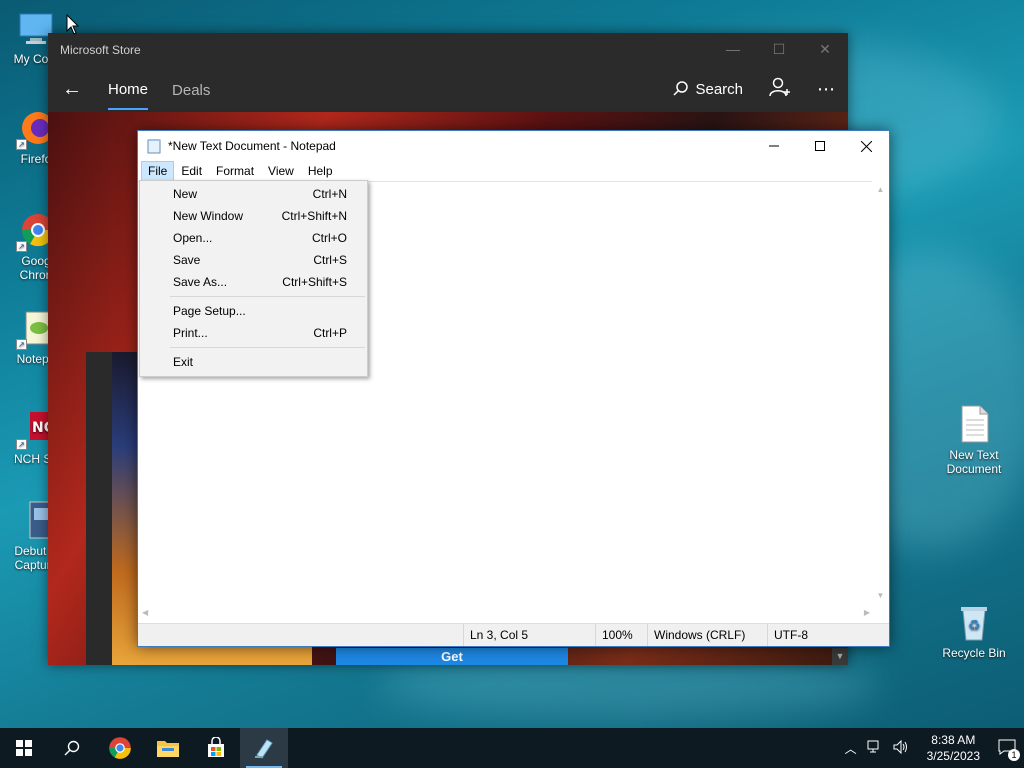  What do you see at coordinates (281, 171) in the screenshot?
I see `menu-view: View` at bounding box center [281, 171].